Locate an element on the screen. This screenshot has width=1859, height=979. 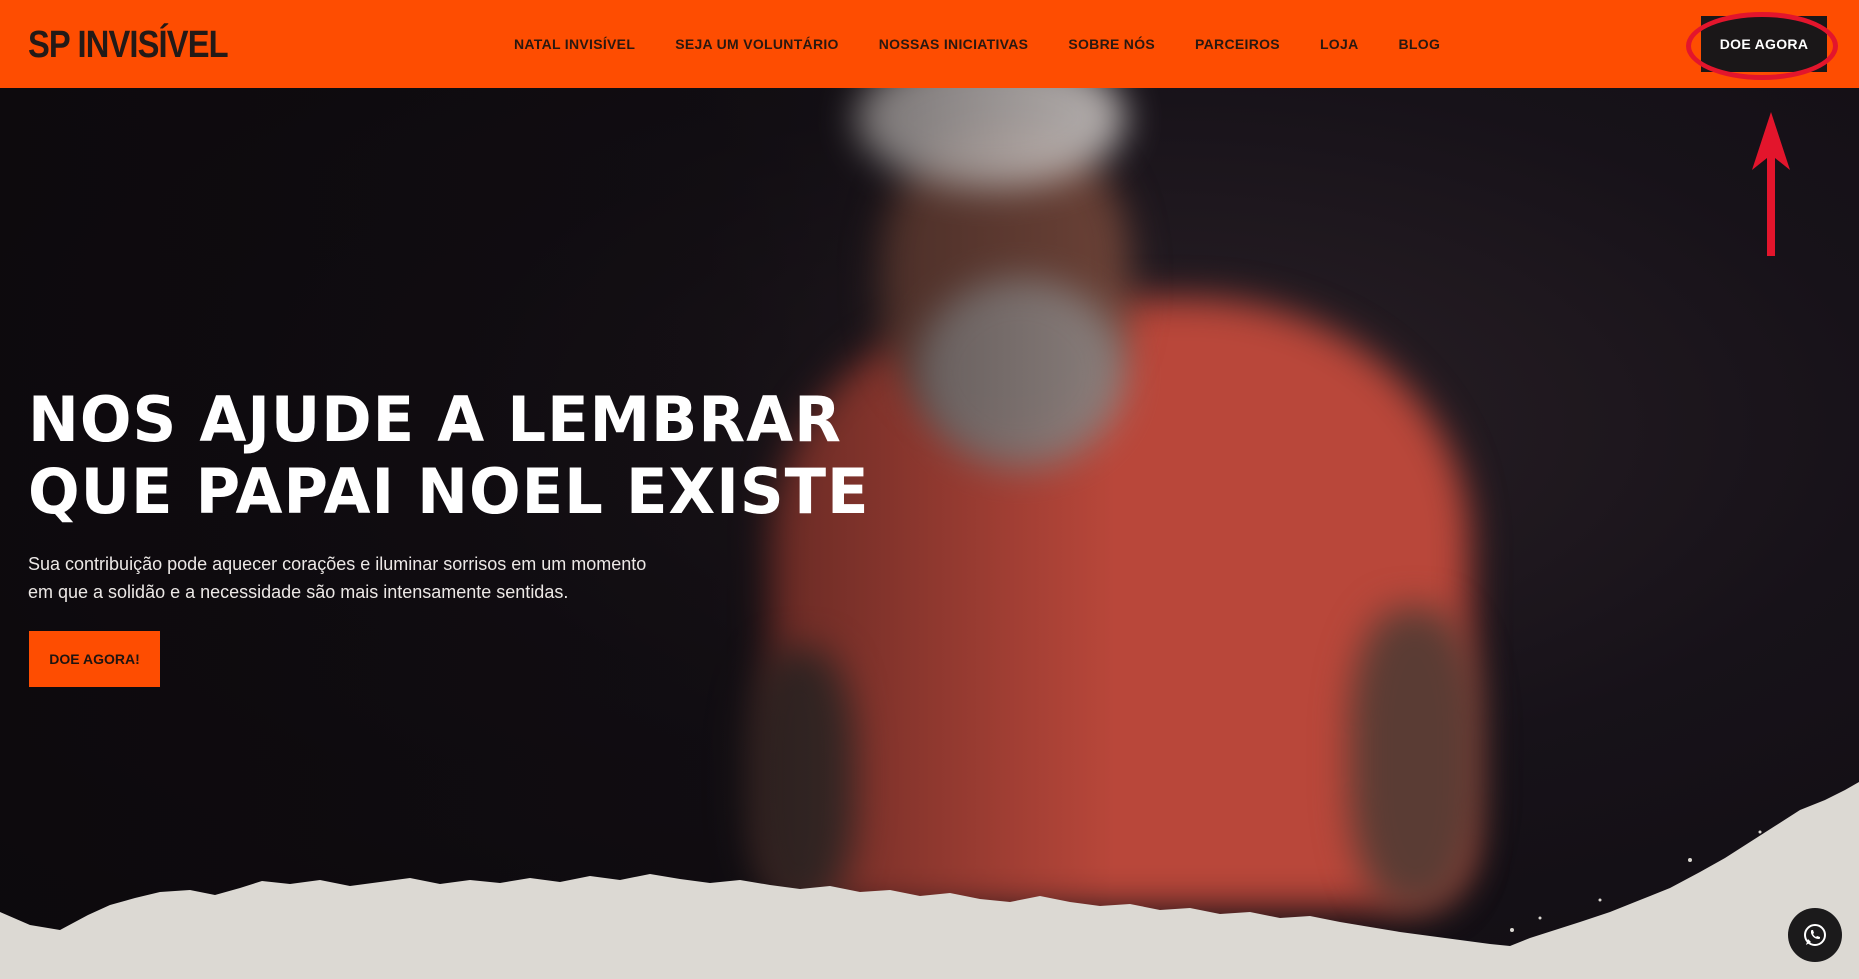
nav-item-seja-voluntario: SEJA UM VOLUNTÁRIO is located at coordinates (757, 44).